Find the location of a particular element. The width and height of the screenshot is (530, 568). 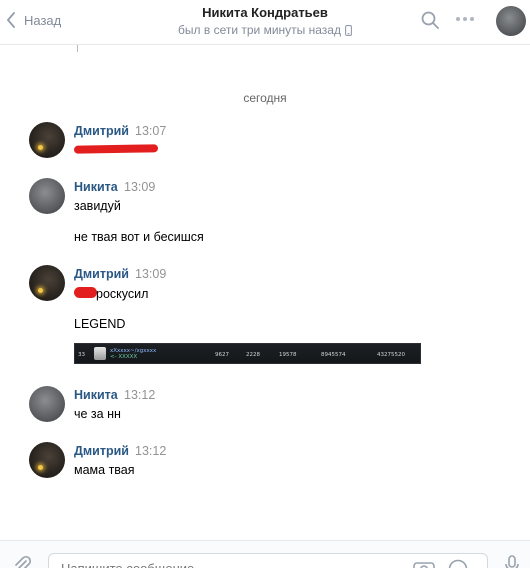

mobile-icon is located at coordinates (348, 30).